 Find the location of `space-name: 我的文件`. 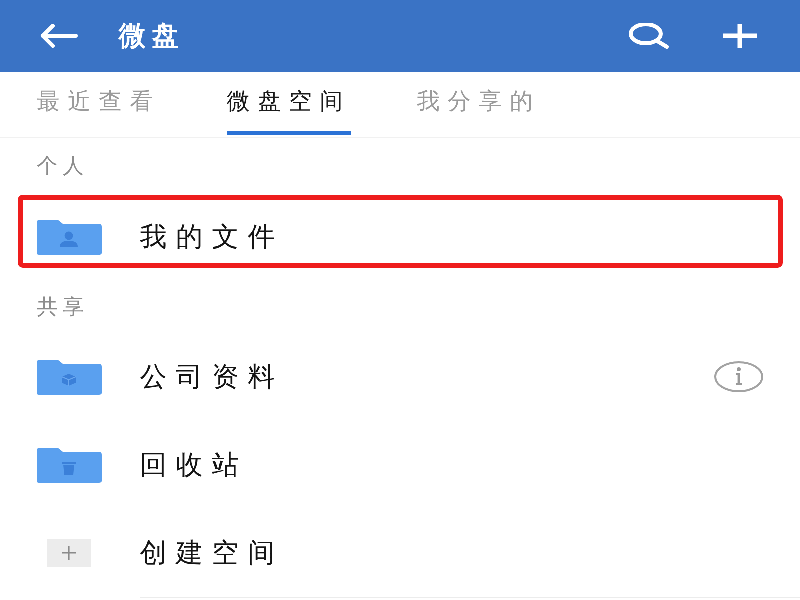

space-name: 我的文件 is located at coordinates (212, 237).